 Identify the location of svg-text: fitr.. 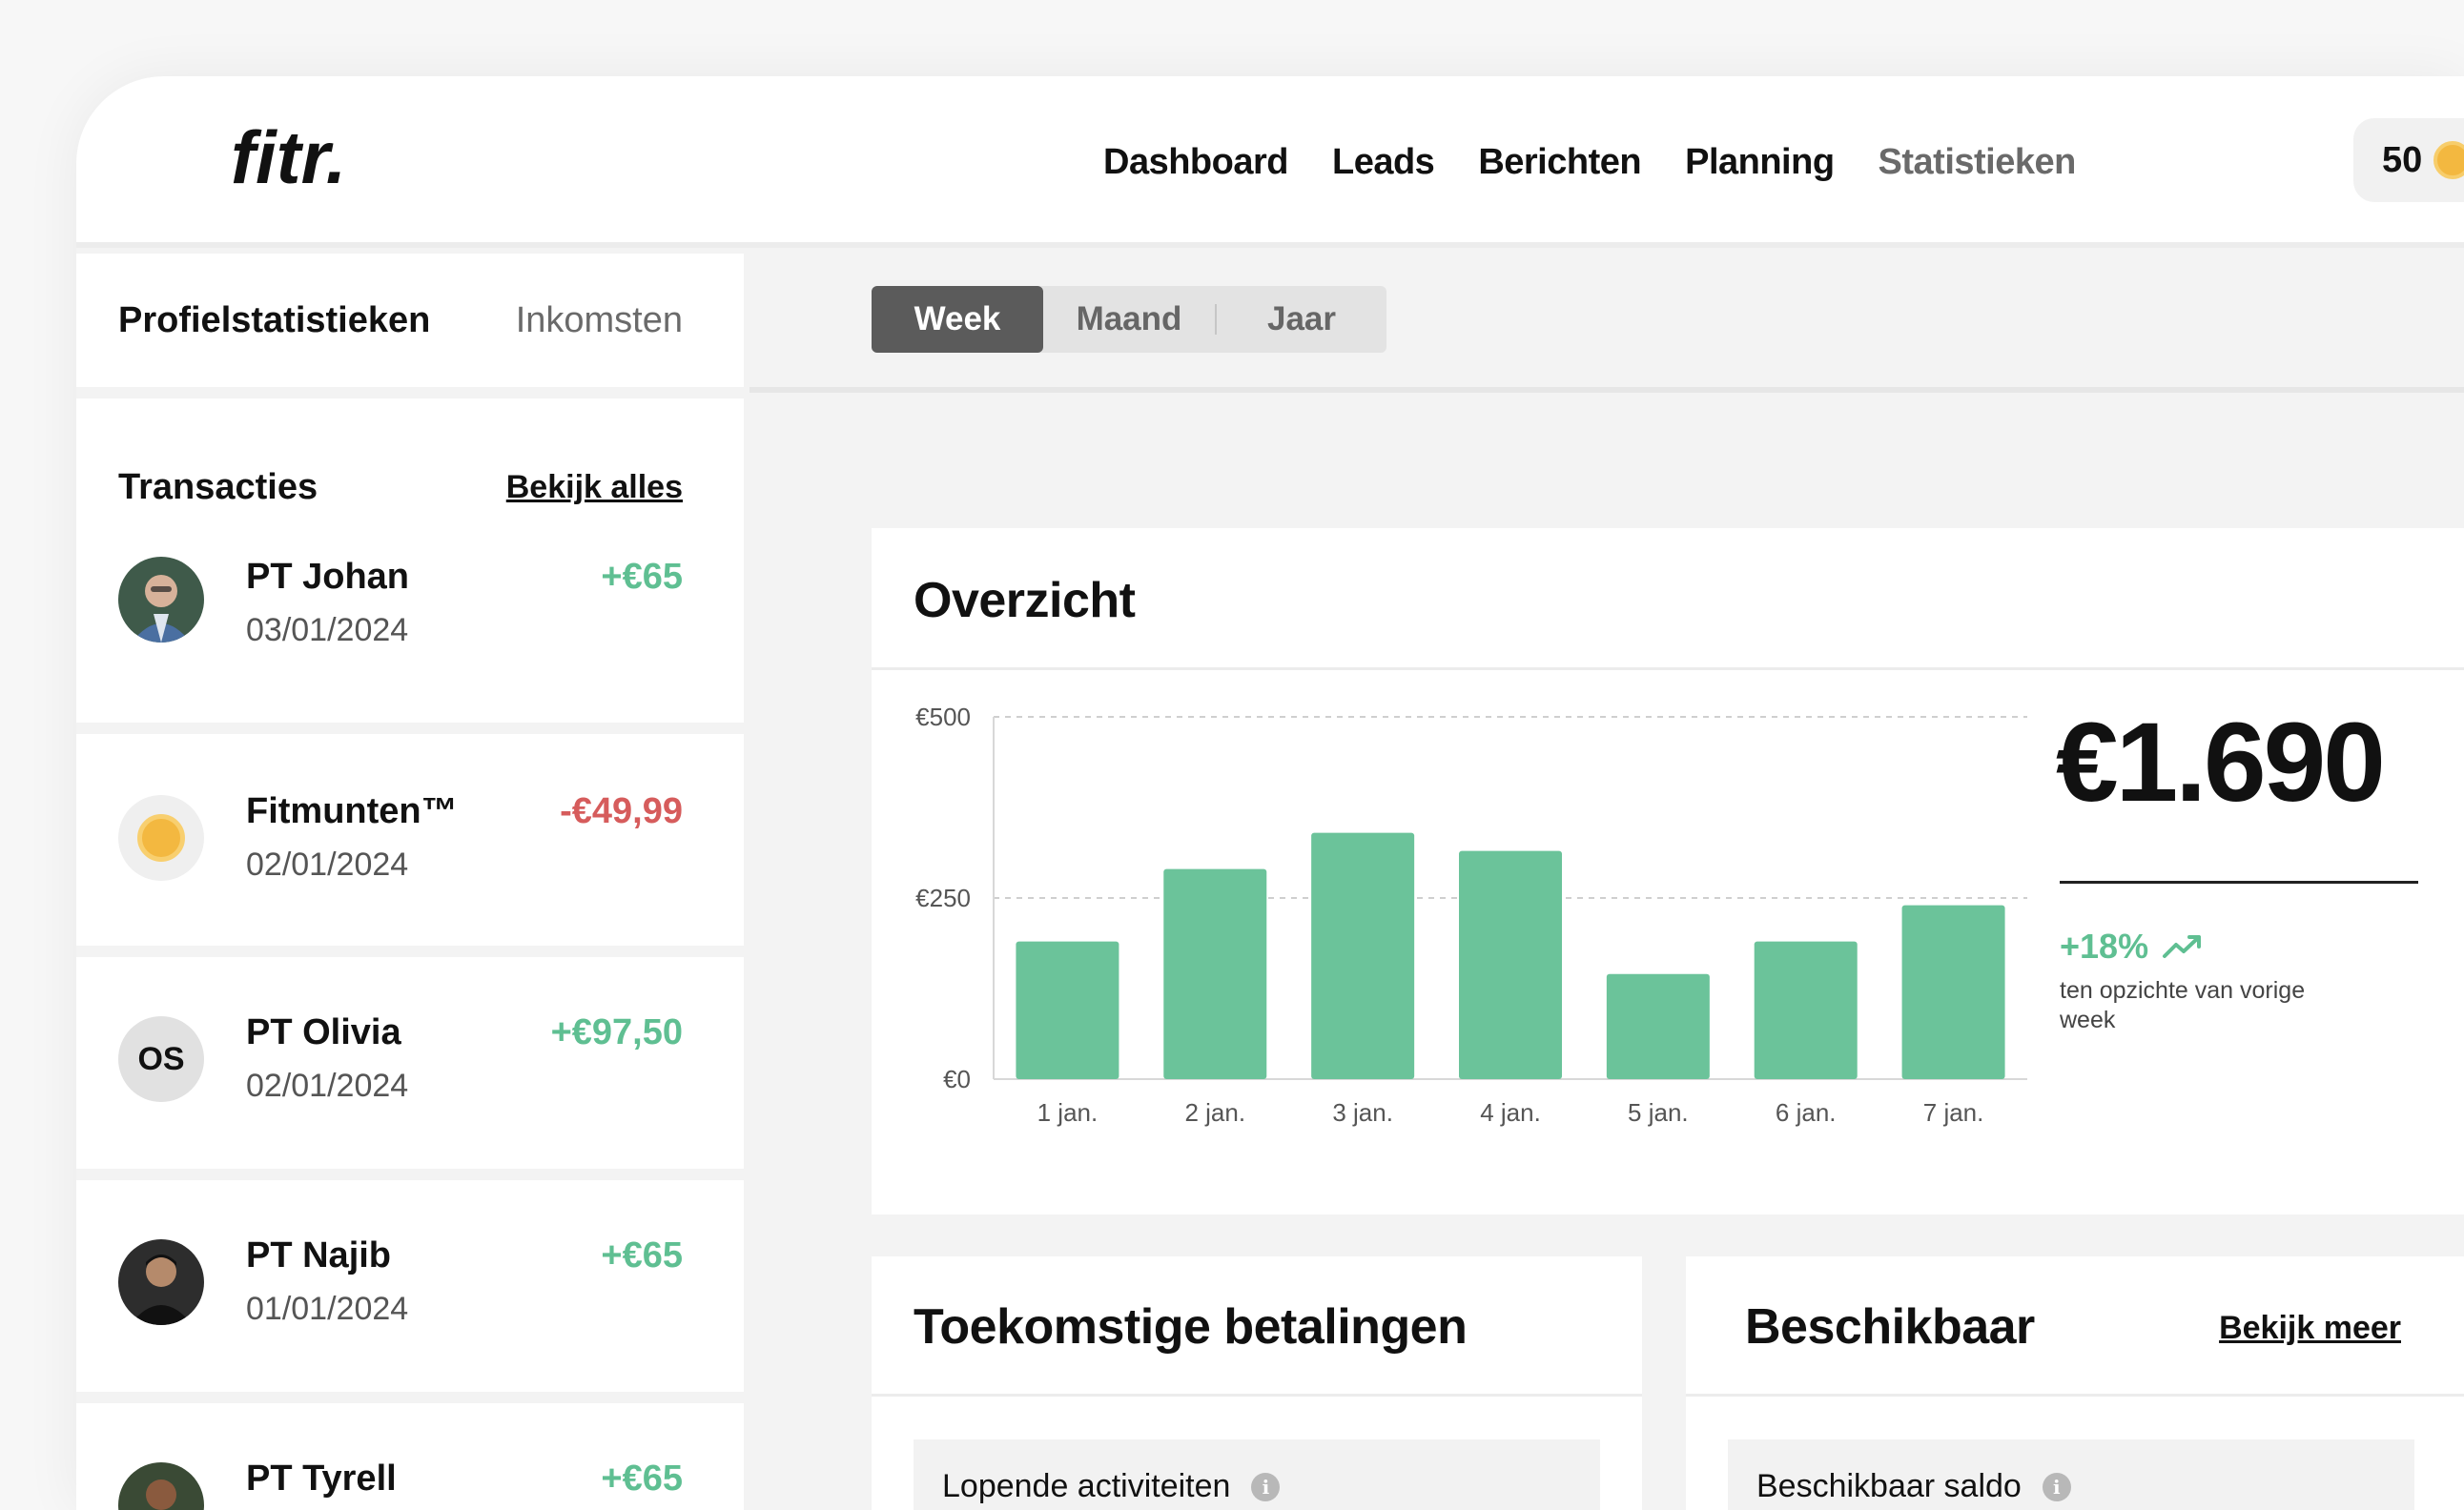
(288, 158).